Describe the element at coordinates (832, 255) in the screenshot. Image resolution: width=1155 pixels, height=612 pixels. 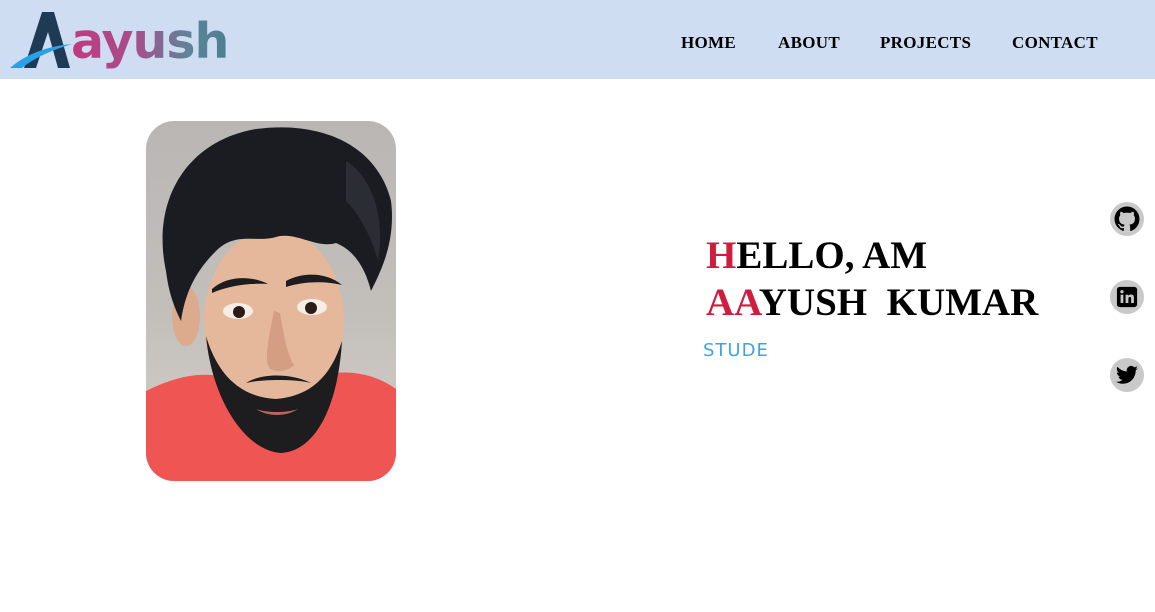
I see `hero-greeting-rest: ELLO, AM` at that location.